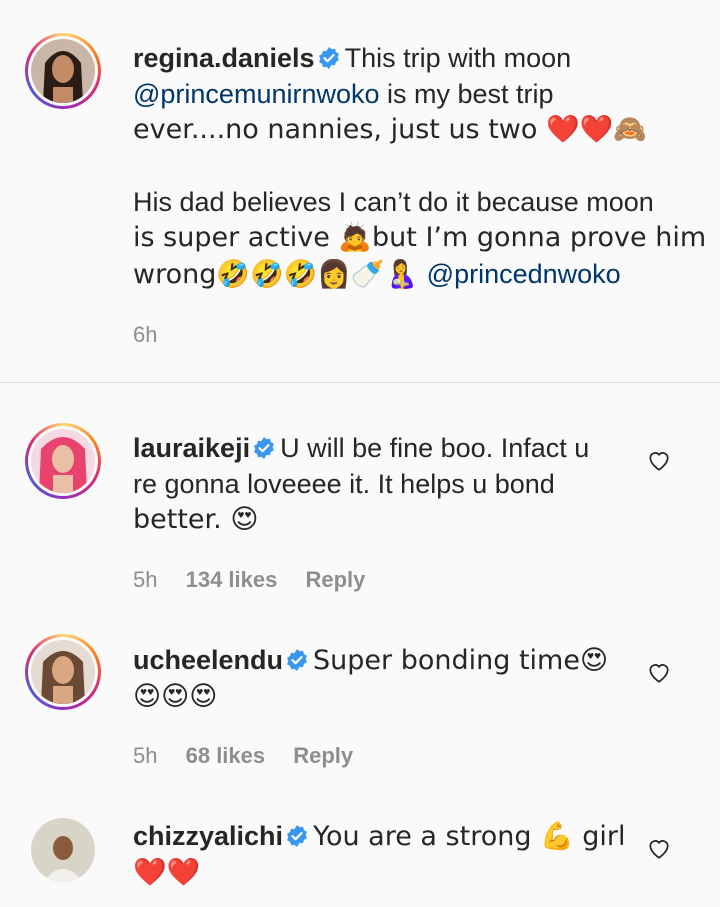  What do you see at coordinates (224, 58) in the screenshot?
I see `caption-username: regina.daniels` at bounding box center [224, 58].